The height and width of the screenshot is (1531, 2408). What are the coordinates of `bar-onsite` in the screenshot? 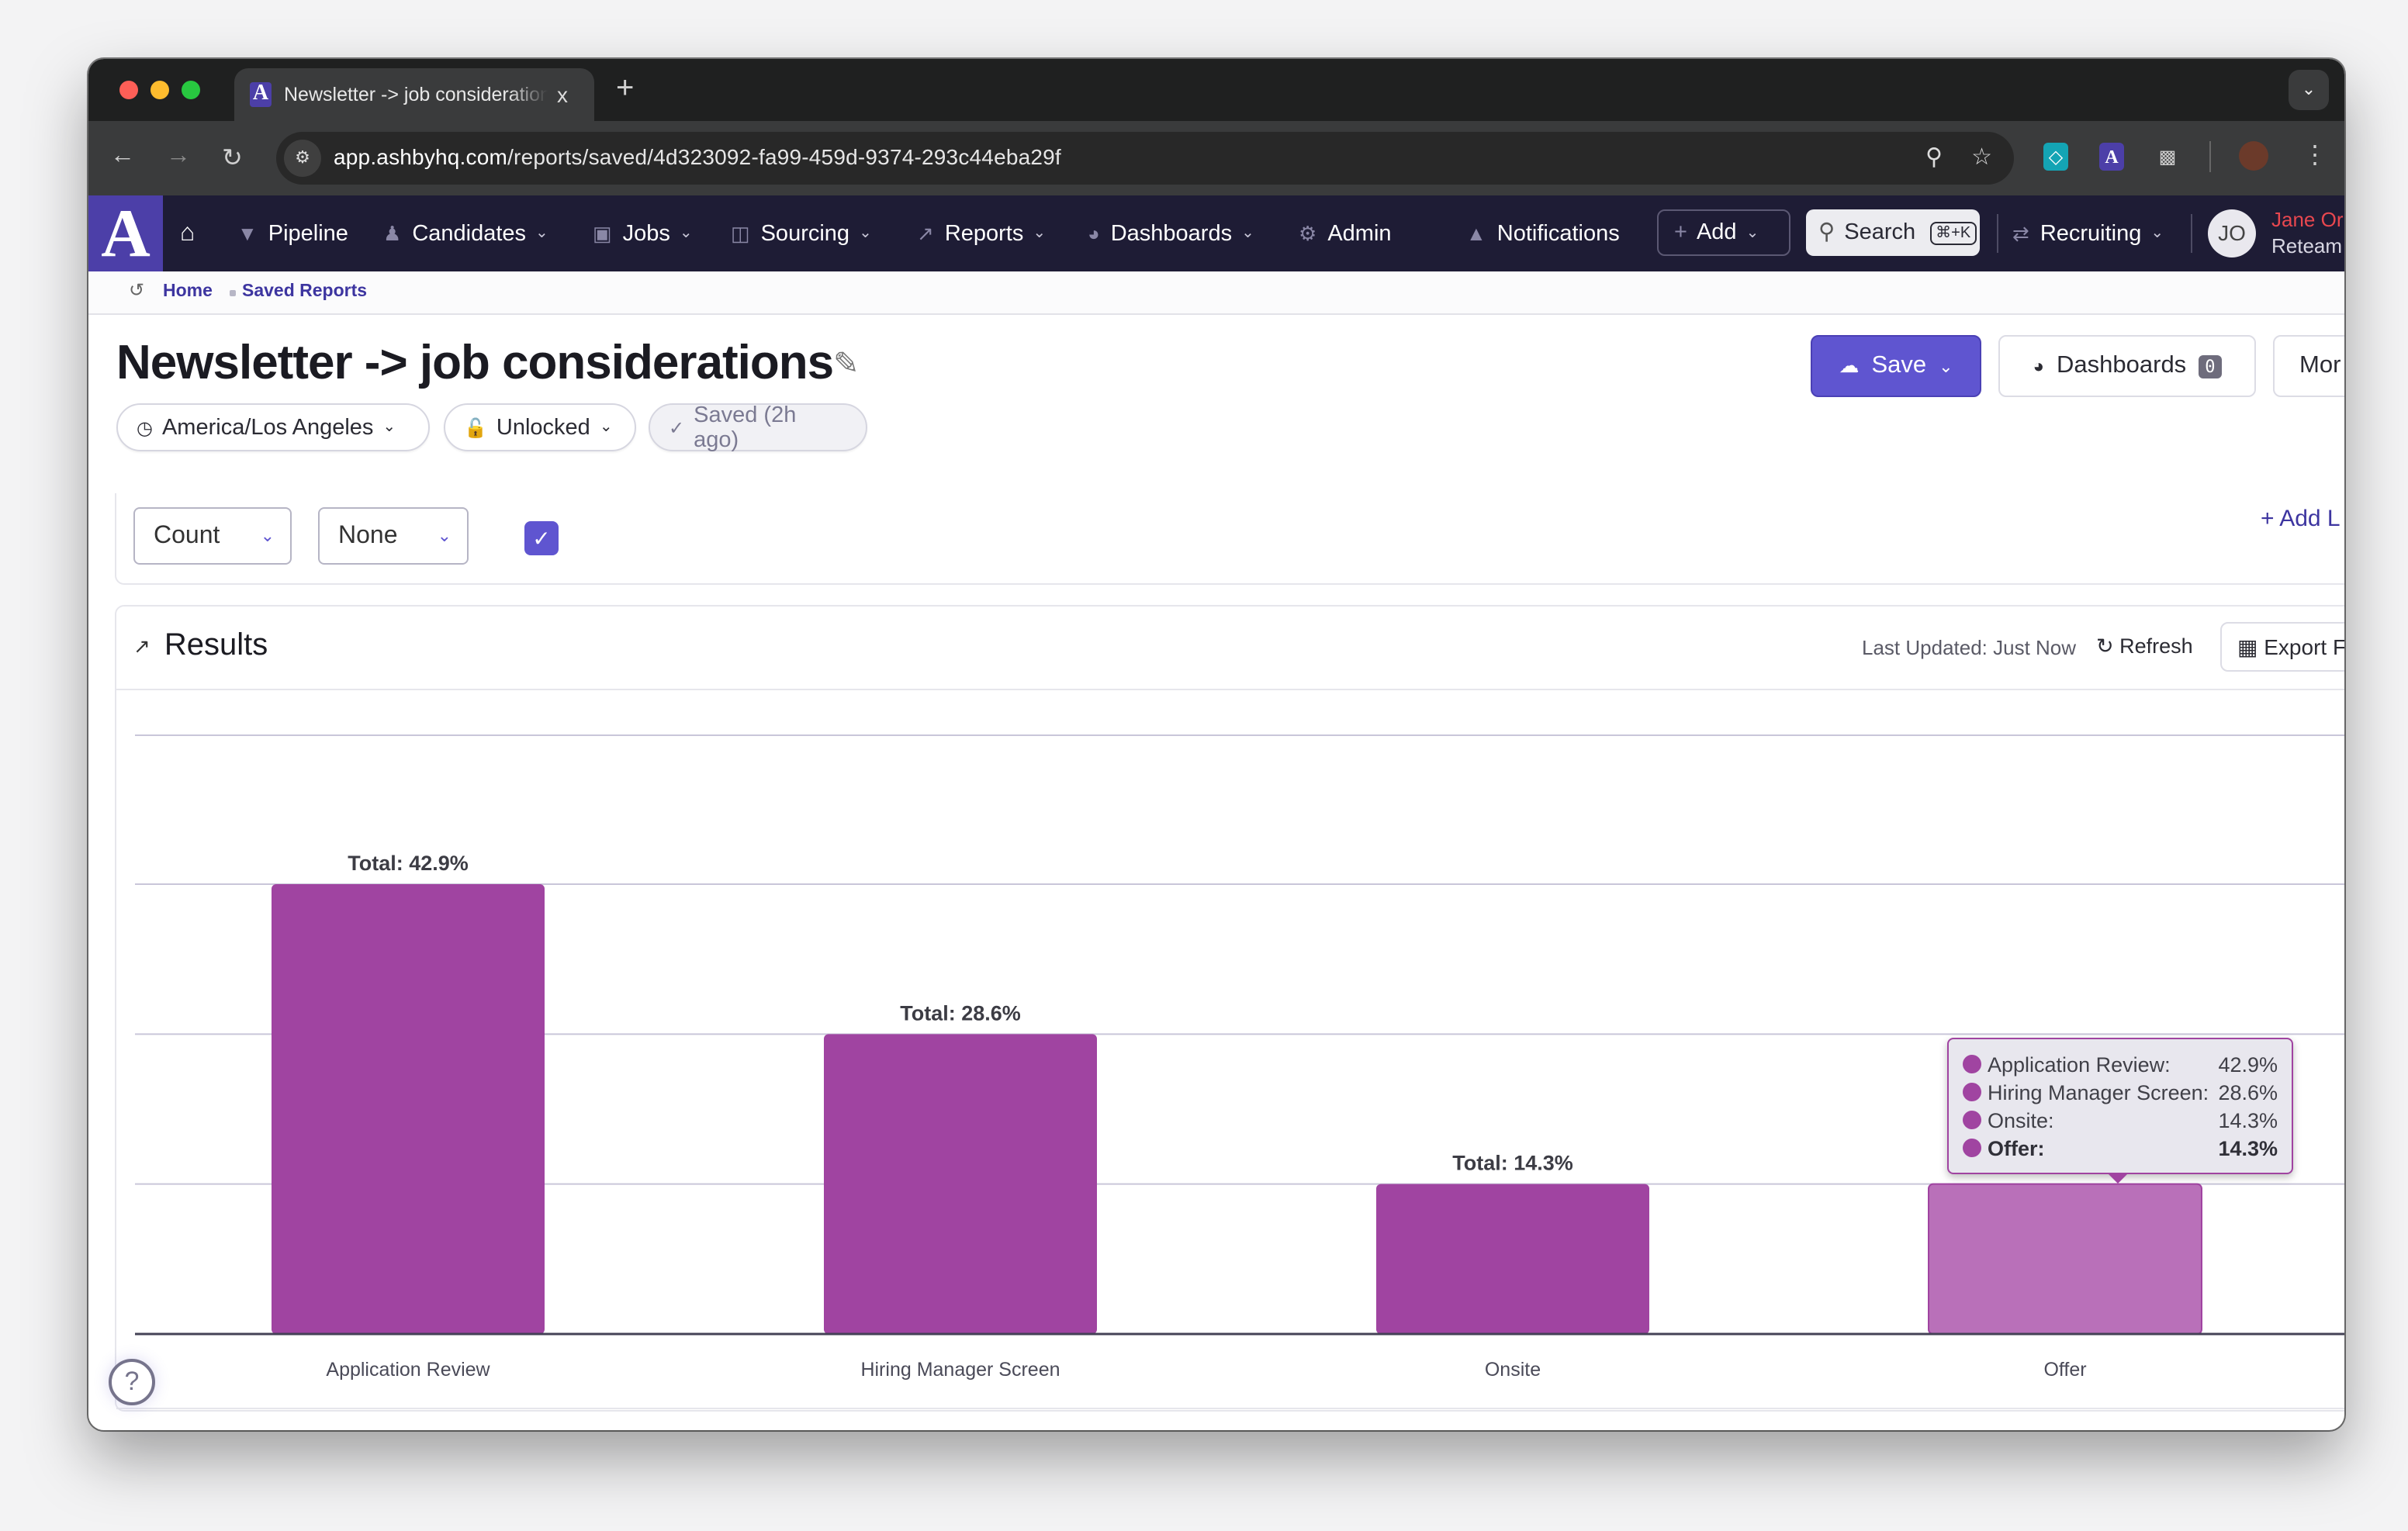 It's located at (1512, 1259).